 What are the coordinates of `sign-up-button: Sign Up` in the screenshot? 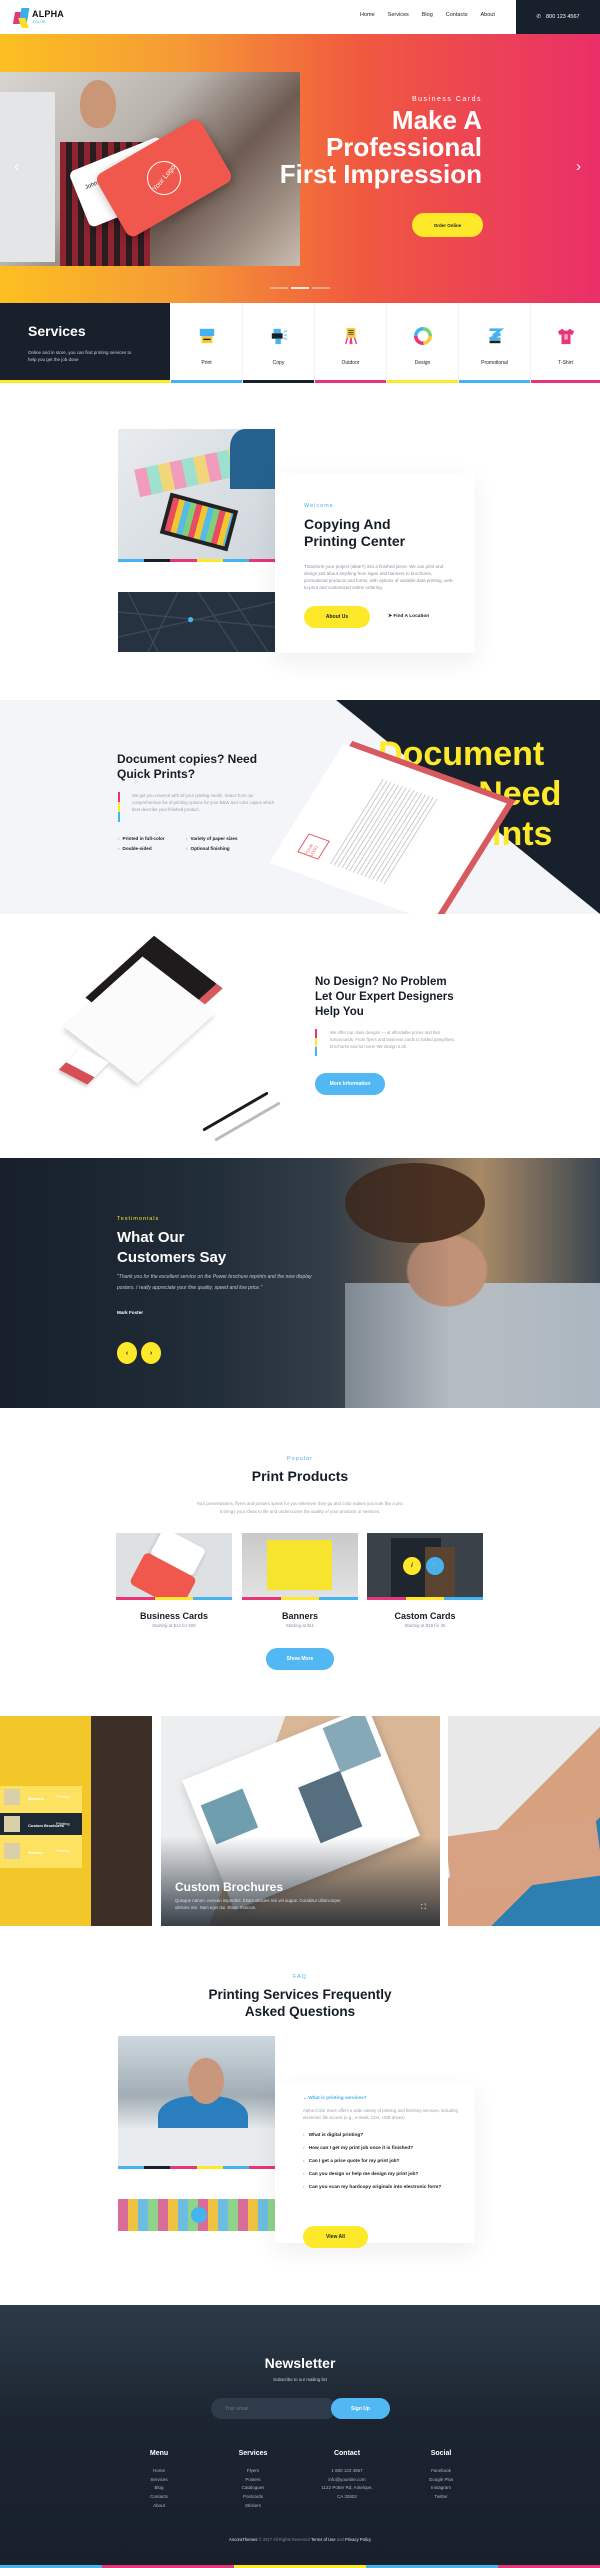 It's located at (360, 2408).